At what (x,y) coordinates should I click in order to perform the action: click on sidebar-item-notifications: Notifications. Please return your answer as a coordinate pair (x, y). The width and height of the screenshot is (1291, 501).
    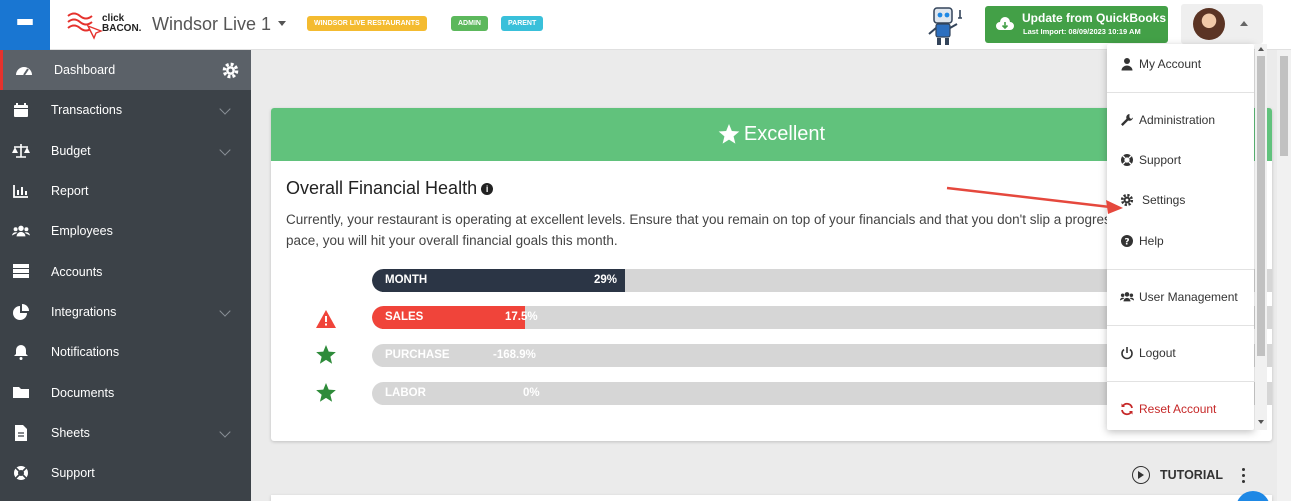
    Looking at the image, I should click on (125, 352).